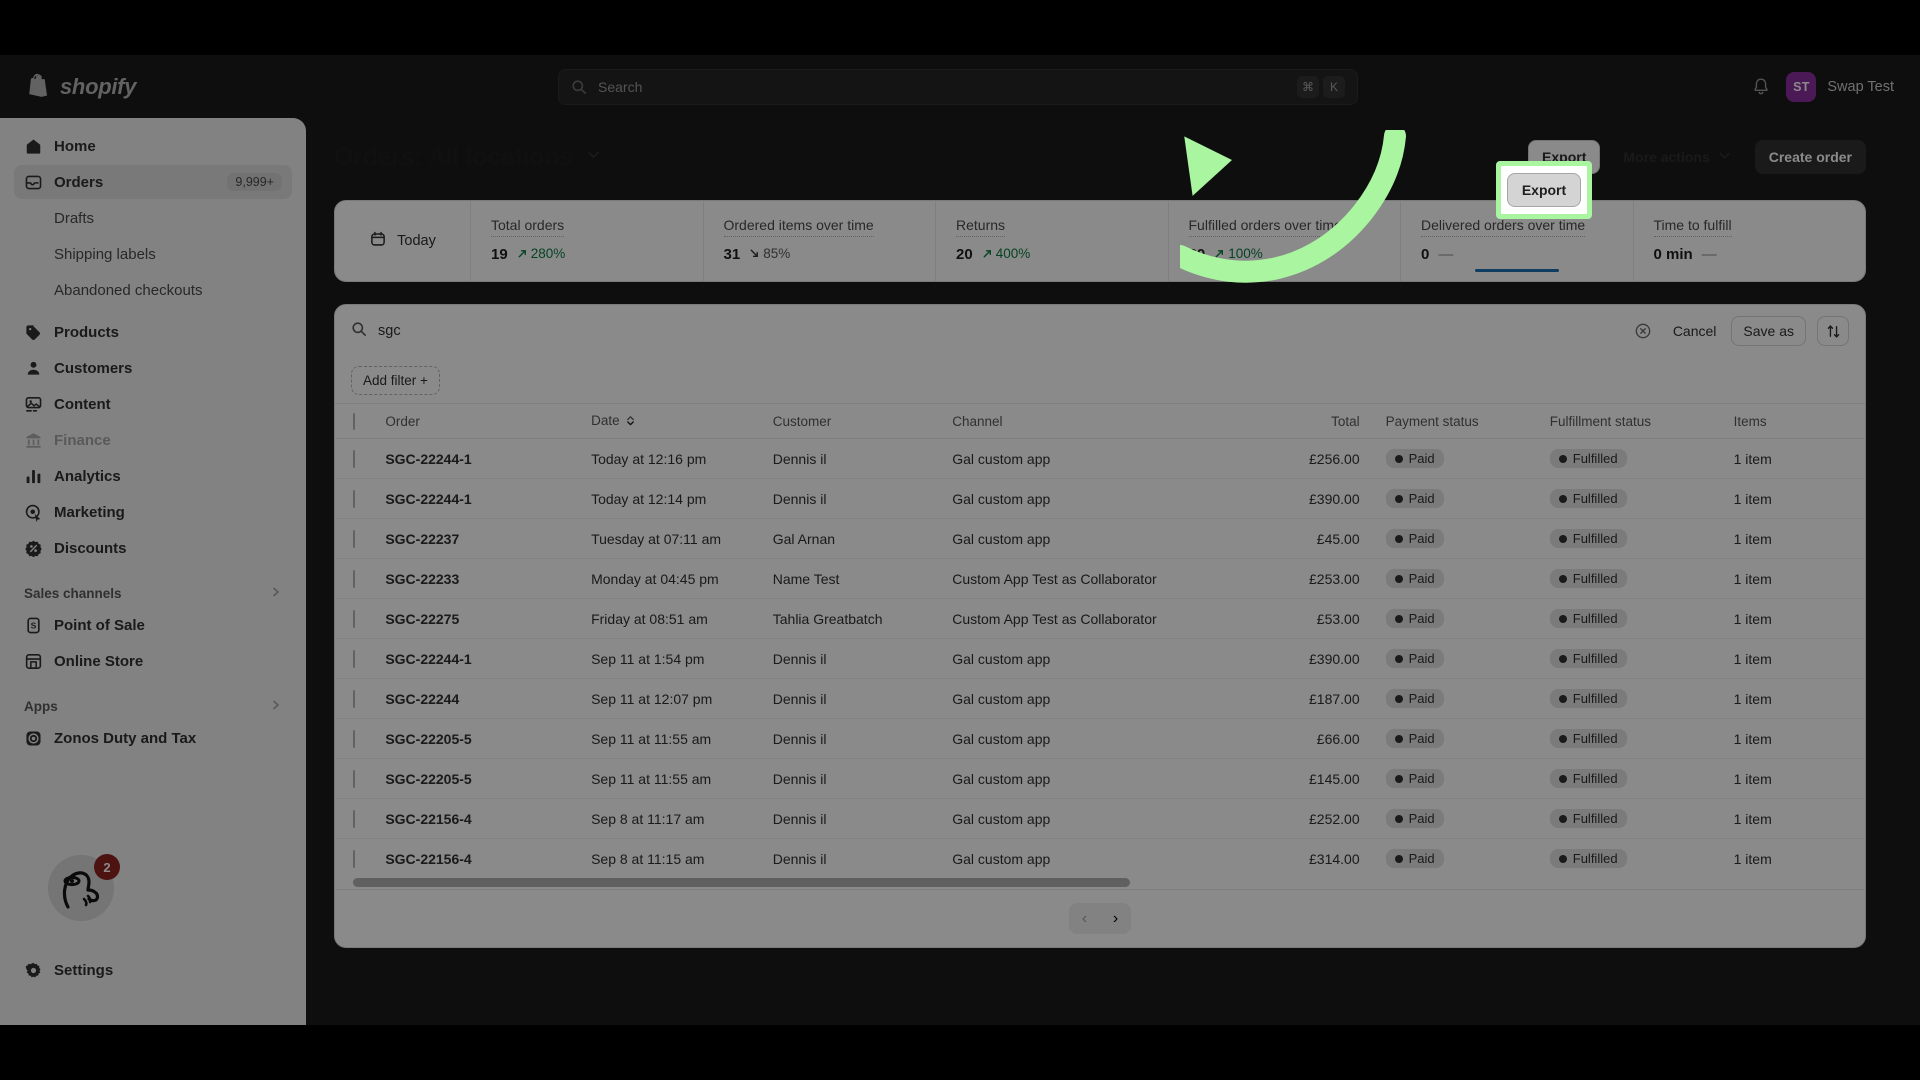  I want to click on metric-card: Ordered items over time 31 85%, so click(820, 241).